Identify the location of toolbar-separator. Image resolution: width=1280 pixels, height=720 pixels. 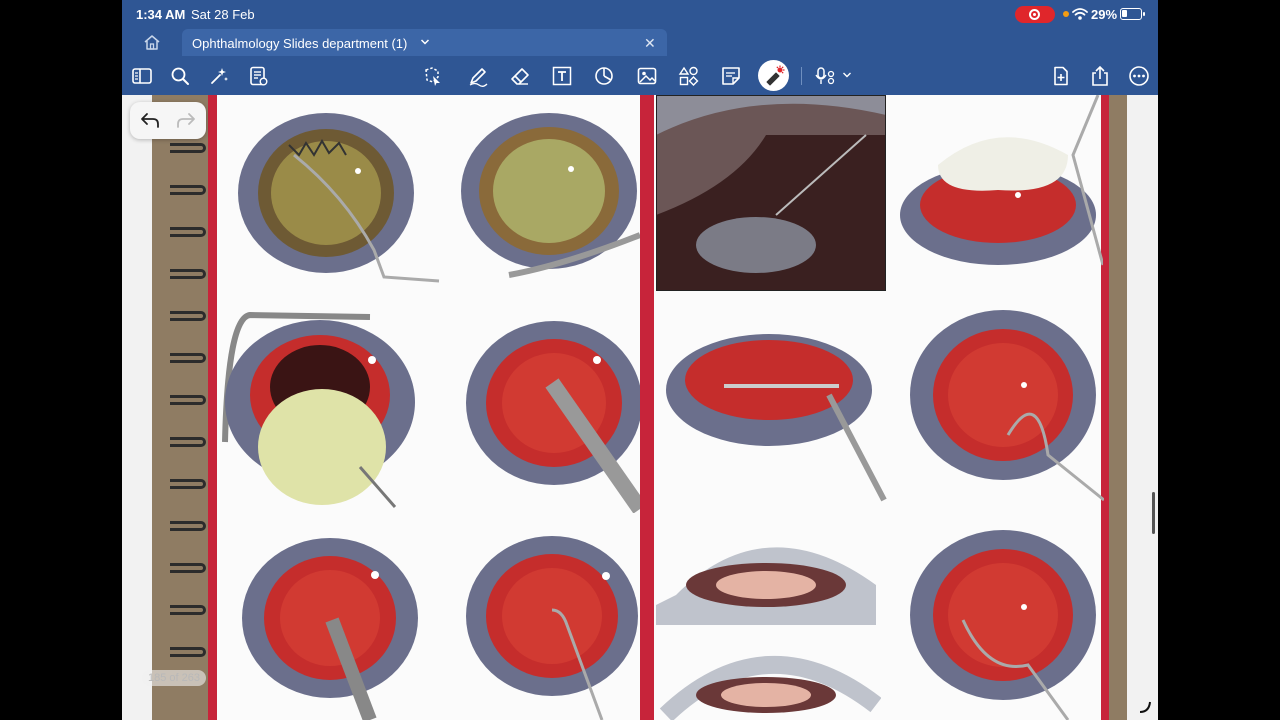
(801, 76).